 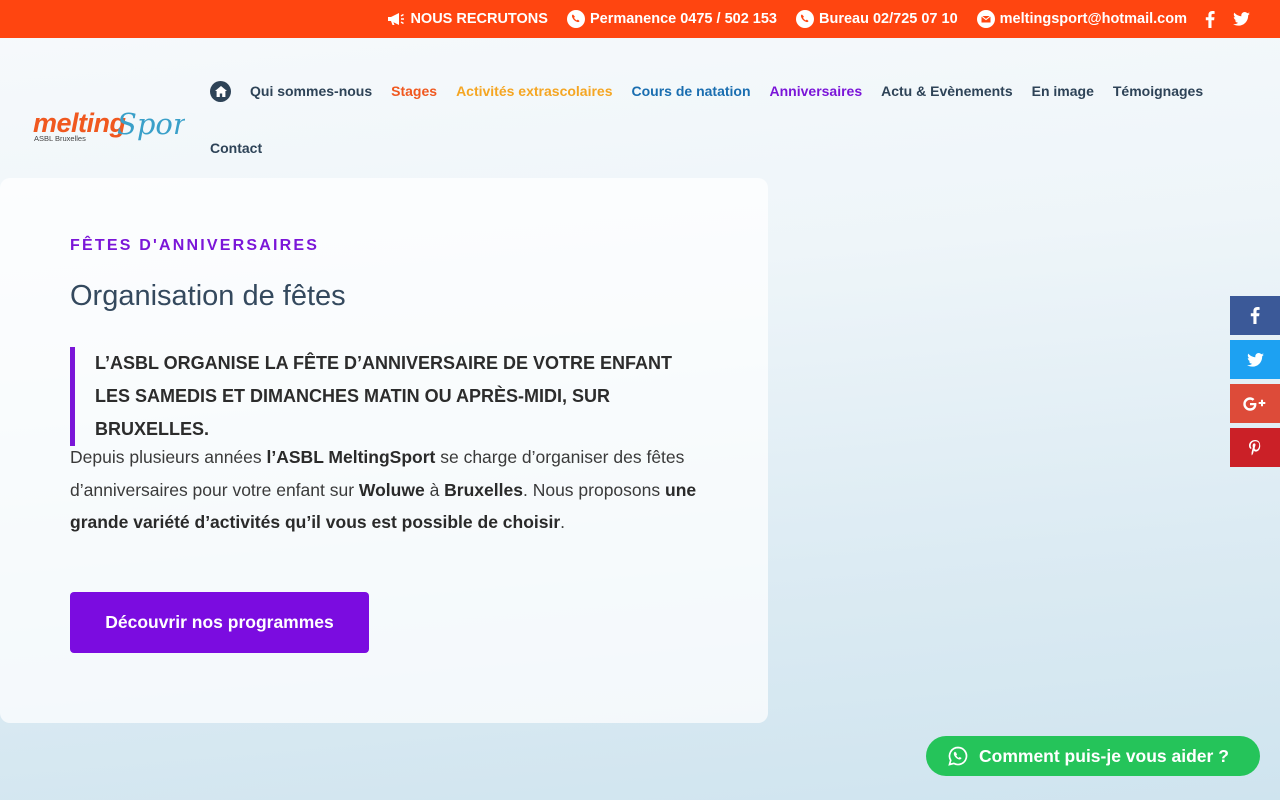 I want to click on home-icon, so click(x=220, y=91).